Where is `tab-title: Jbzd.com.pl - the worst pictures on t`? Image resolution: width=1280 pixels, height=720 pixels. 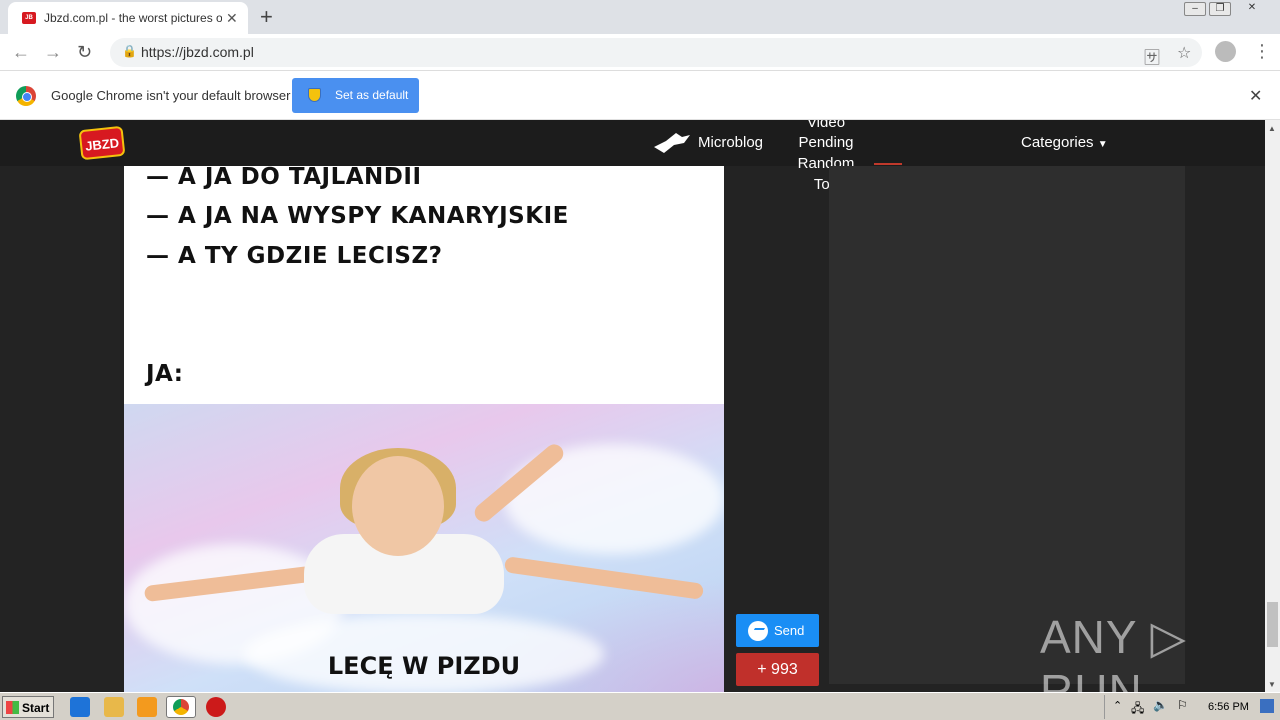 tab-title: Jbzd.com.pl - the worst pictures on t is located at coordinates (133, 18).